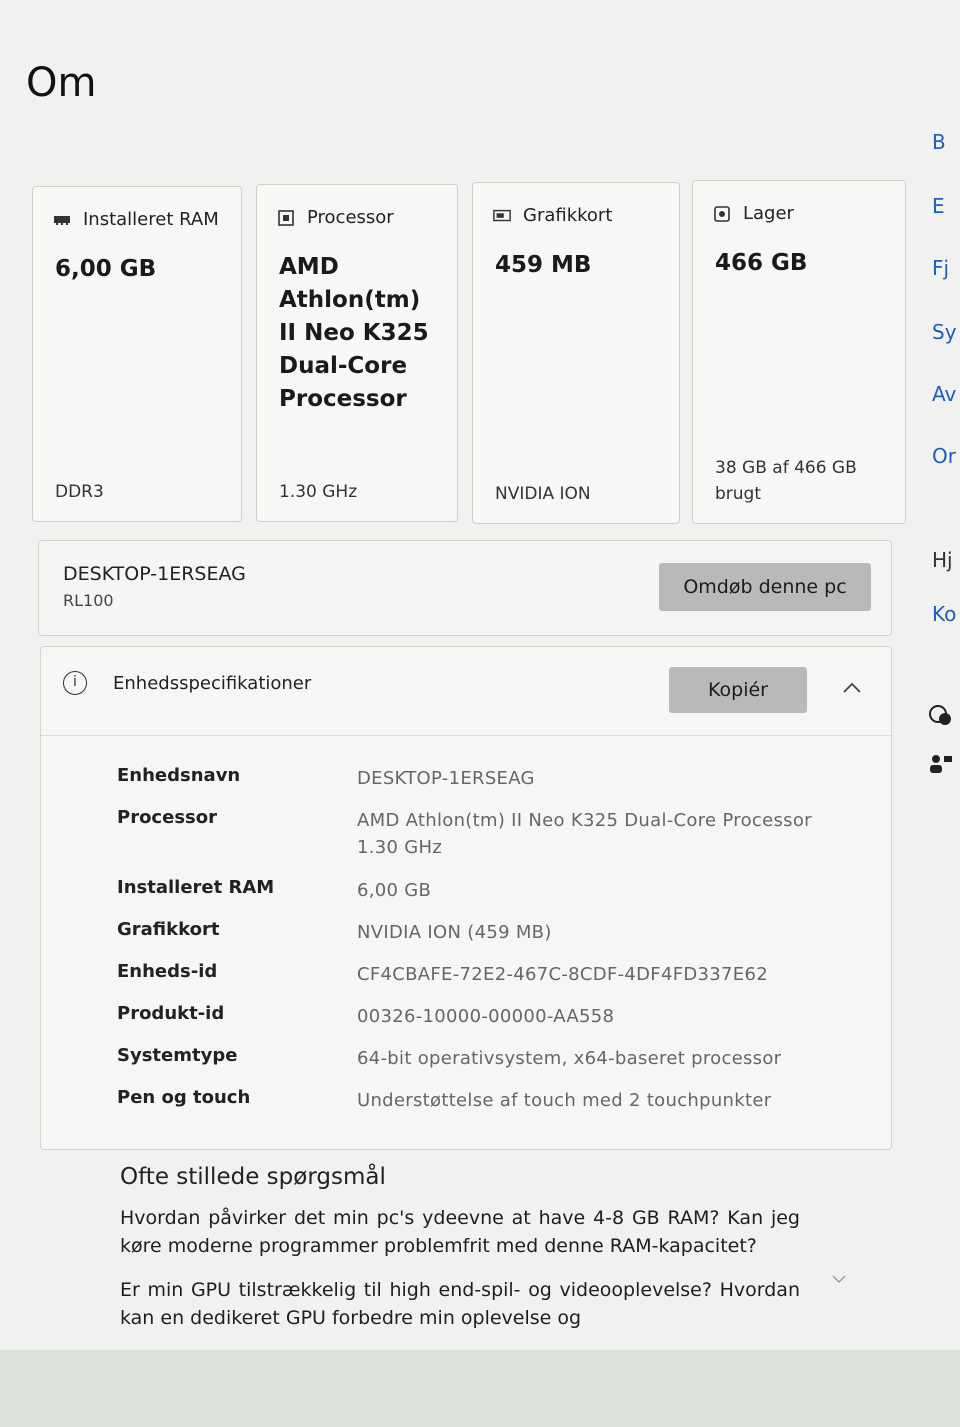 The height and width of the screenshot is (1427, 960). I want to click on graphics-card-icon, so click(502, 216).